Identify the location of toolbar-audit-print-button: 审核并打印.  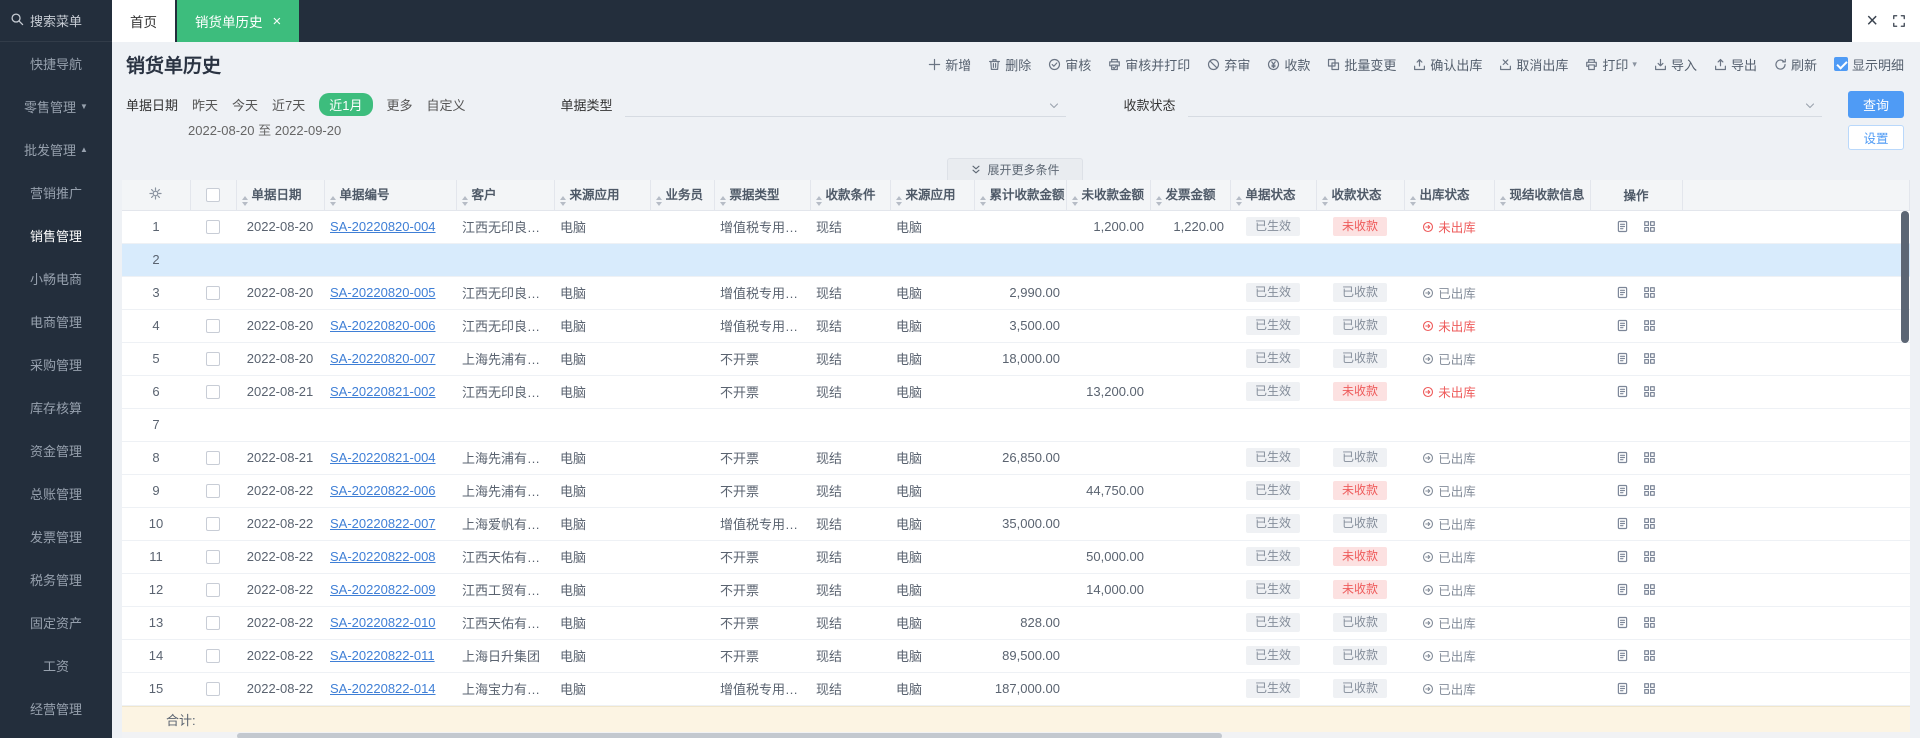
(1149, 64).